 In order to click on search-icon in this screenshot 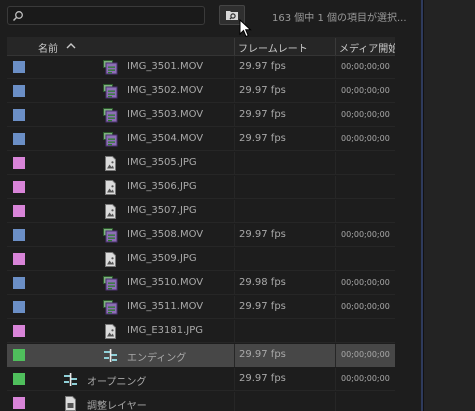, I will do `click(17, 16)`.